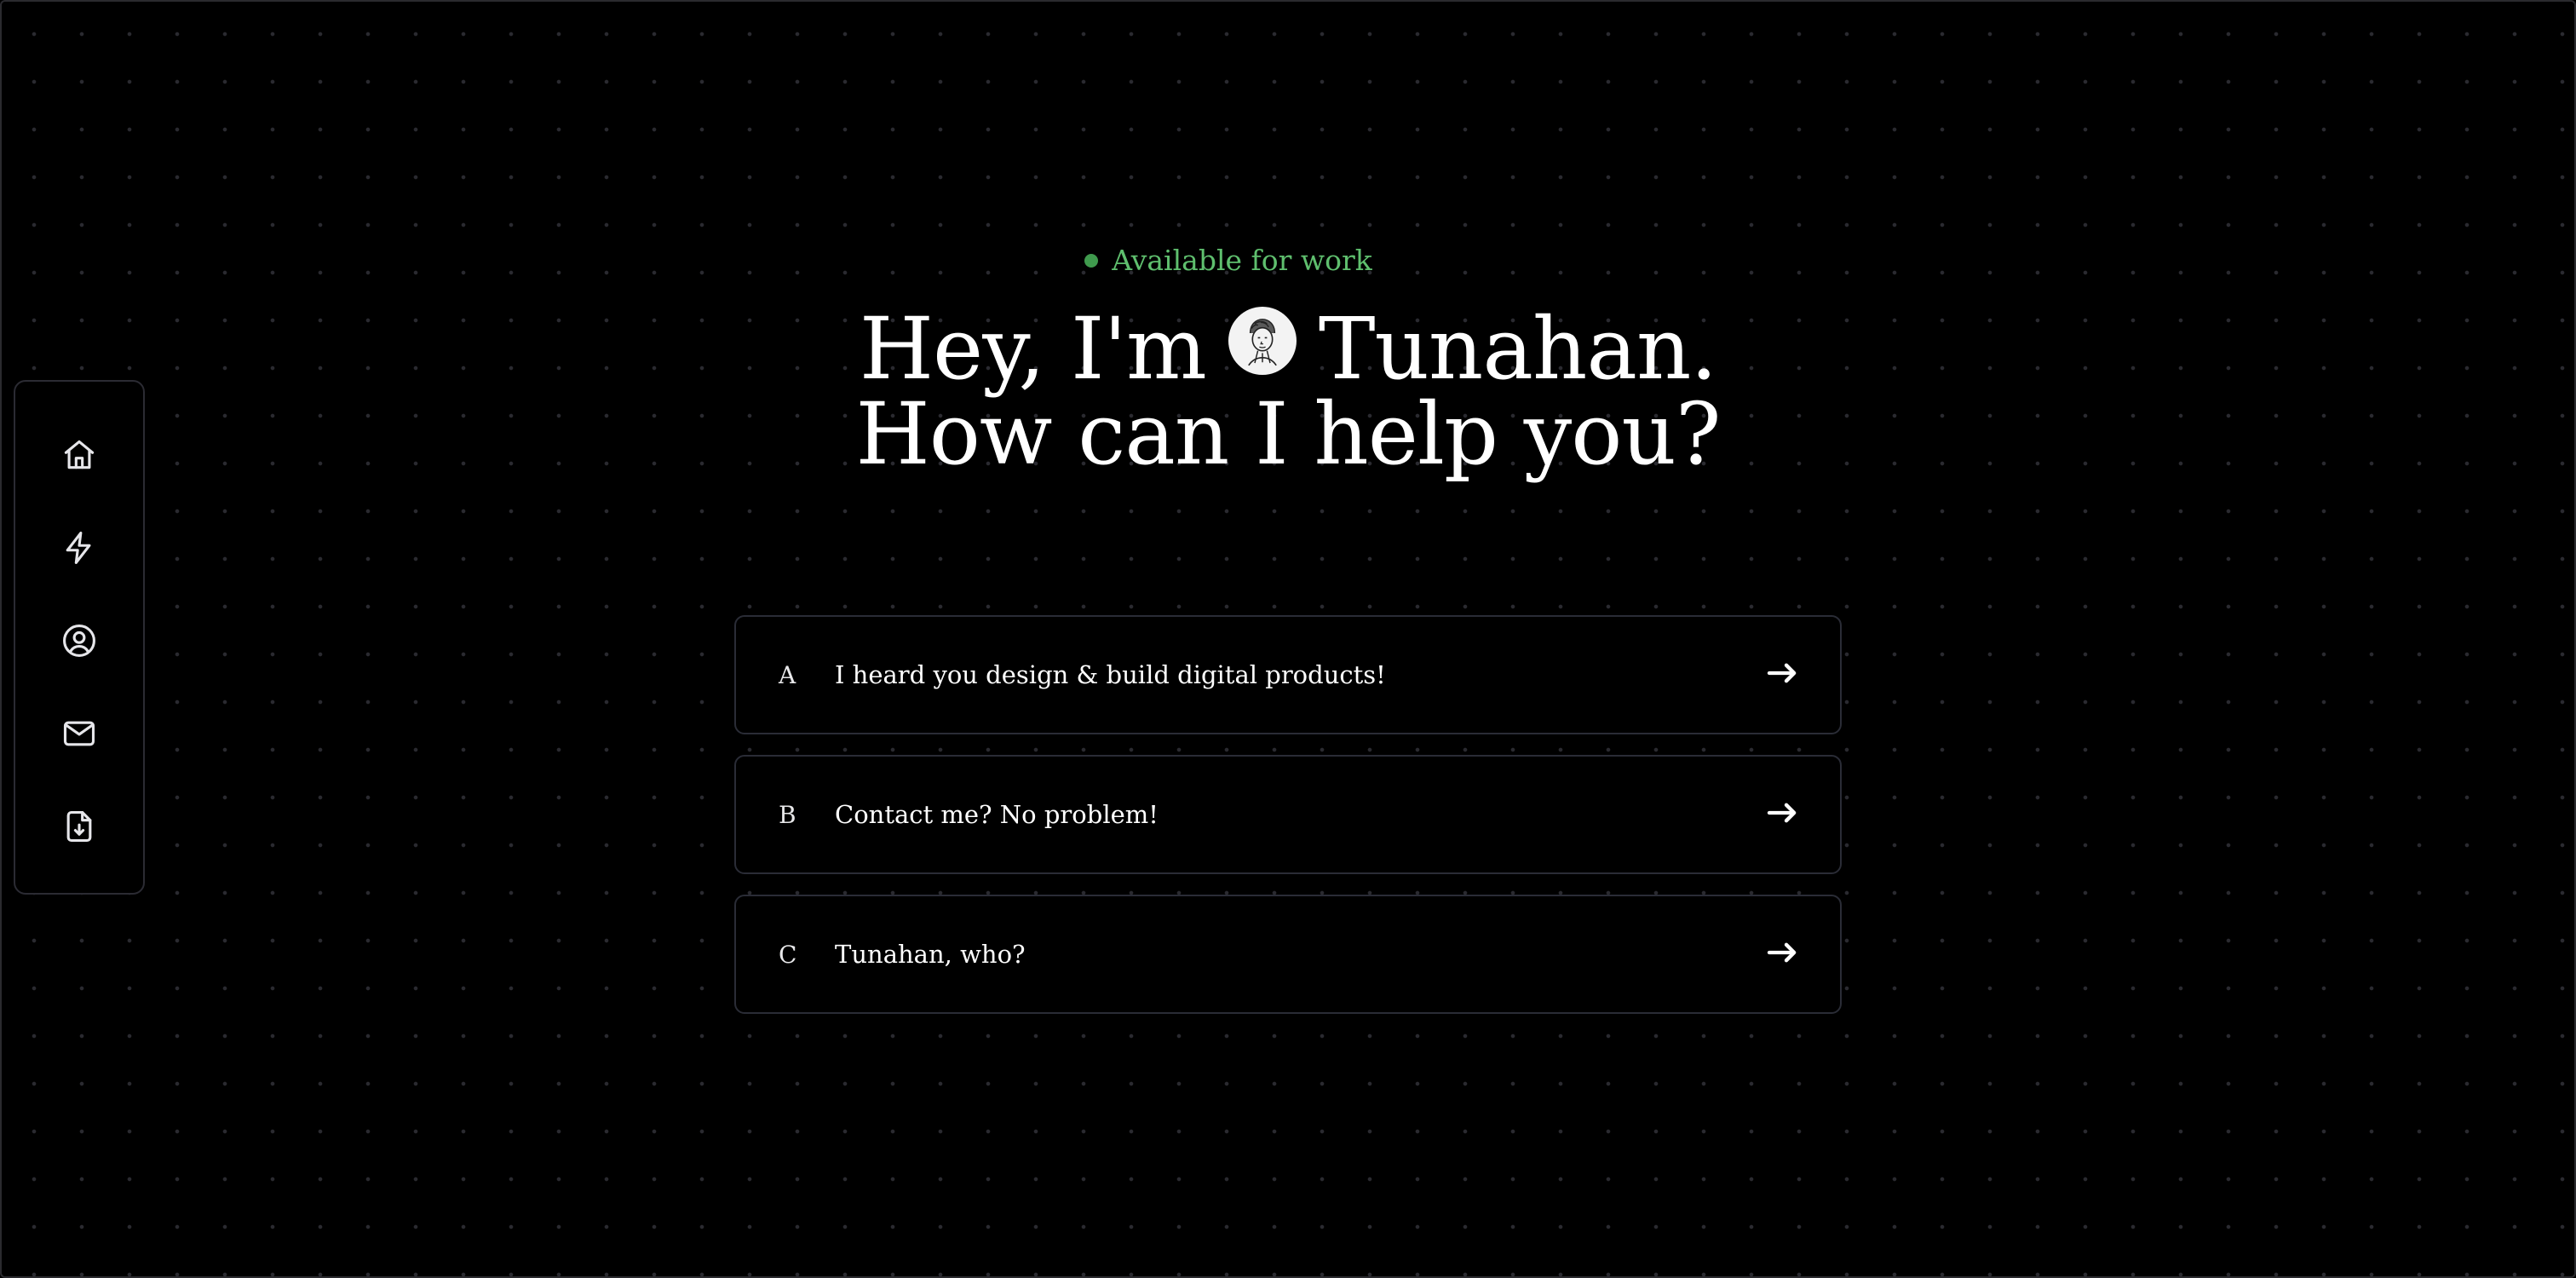  I want to click on availability-status: Available for work, so click(1288, 260).